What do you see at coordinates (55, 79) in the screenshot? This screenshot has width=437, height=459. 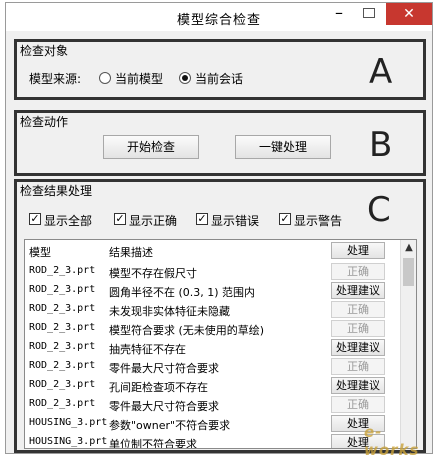 I see `model-source-label: 模型来源:` at bounding box center [55, 79].